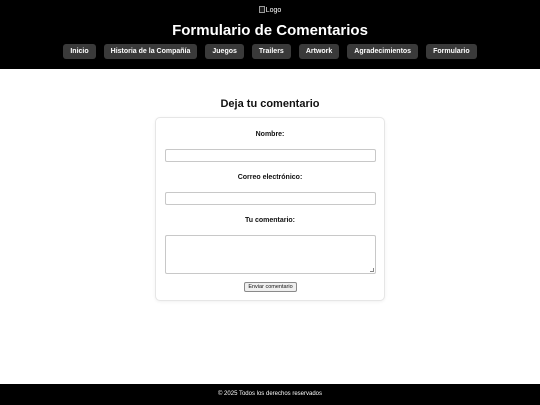 This screenshot has width=540, height=405. Describe the element at coordinates (372, 270) in the screenshot. I see `resize-handle-icon` at that location.